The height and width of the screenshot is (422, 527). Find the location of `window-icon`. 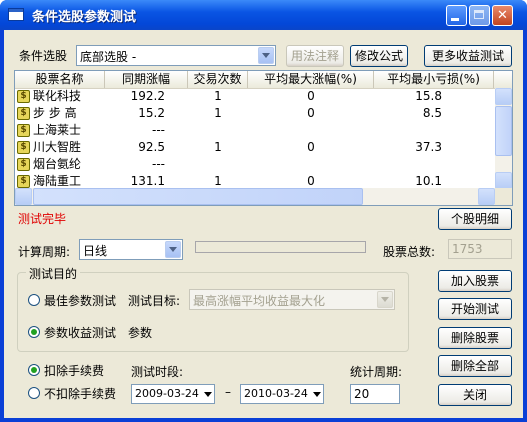

window-icon is located at coordinates (16, 14).